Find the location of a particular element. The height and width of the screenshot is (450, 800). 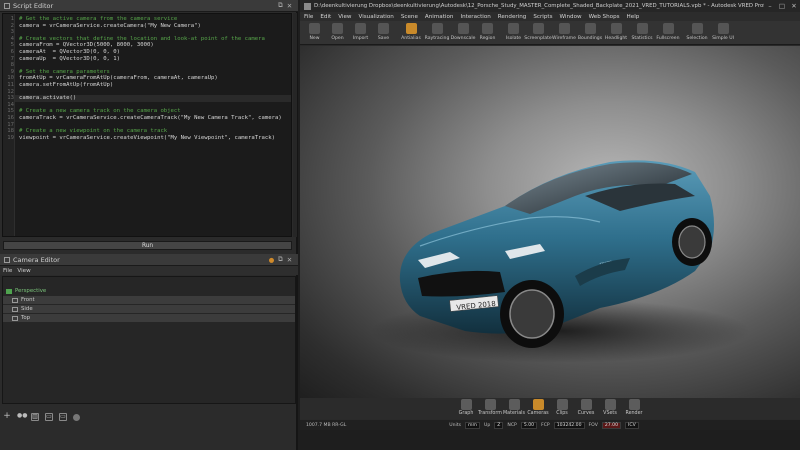

region-button: Region is located at coordinates (487, 32).